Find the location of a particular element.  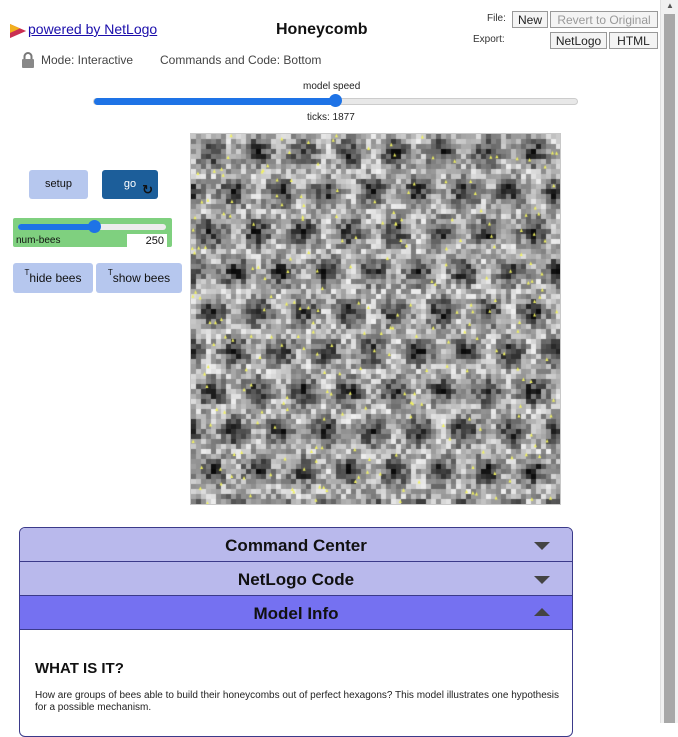

export-netlogo-button: NetLogo is located at coordinates (578, 40).